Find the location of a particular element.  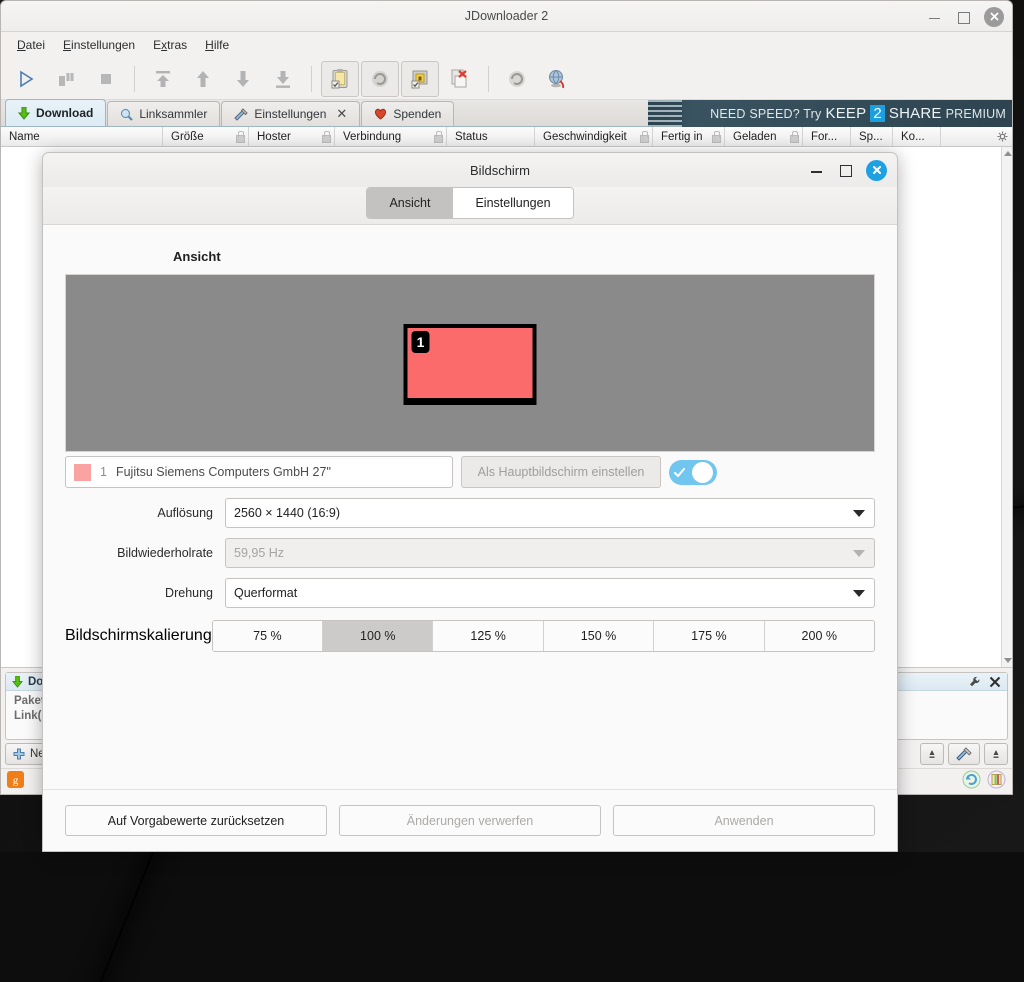

column-header-verbindung: Verbindung is located at coordinates (391, 136).